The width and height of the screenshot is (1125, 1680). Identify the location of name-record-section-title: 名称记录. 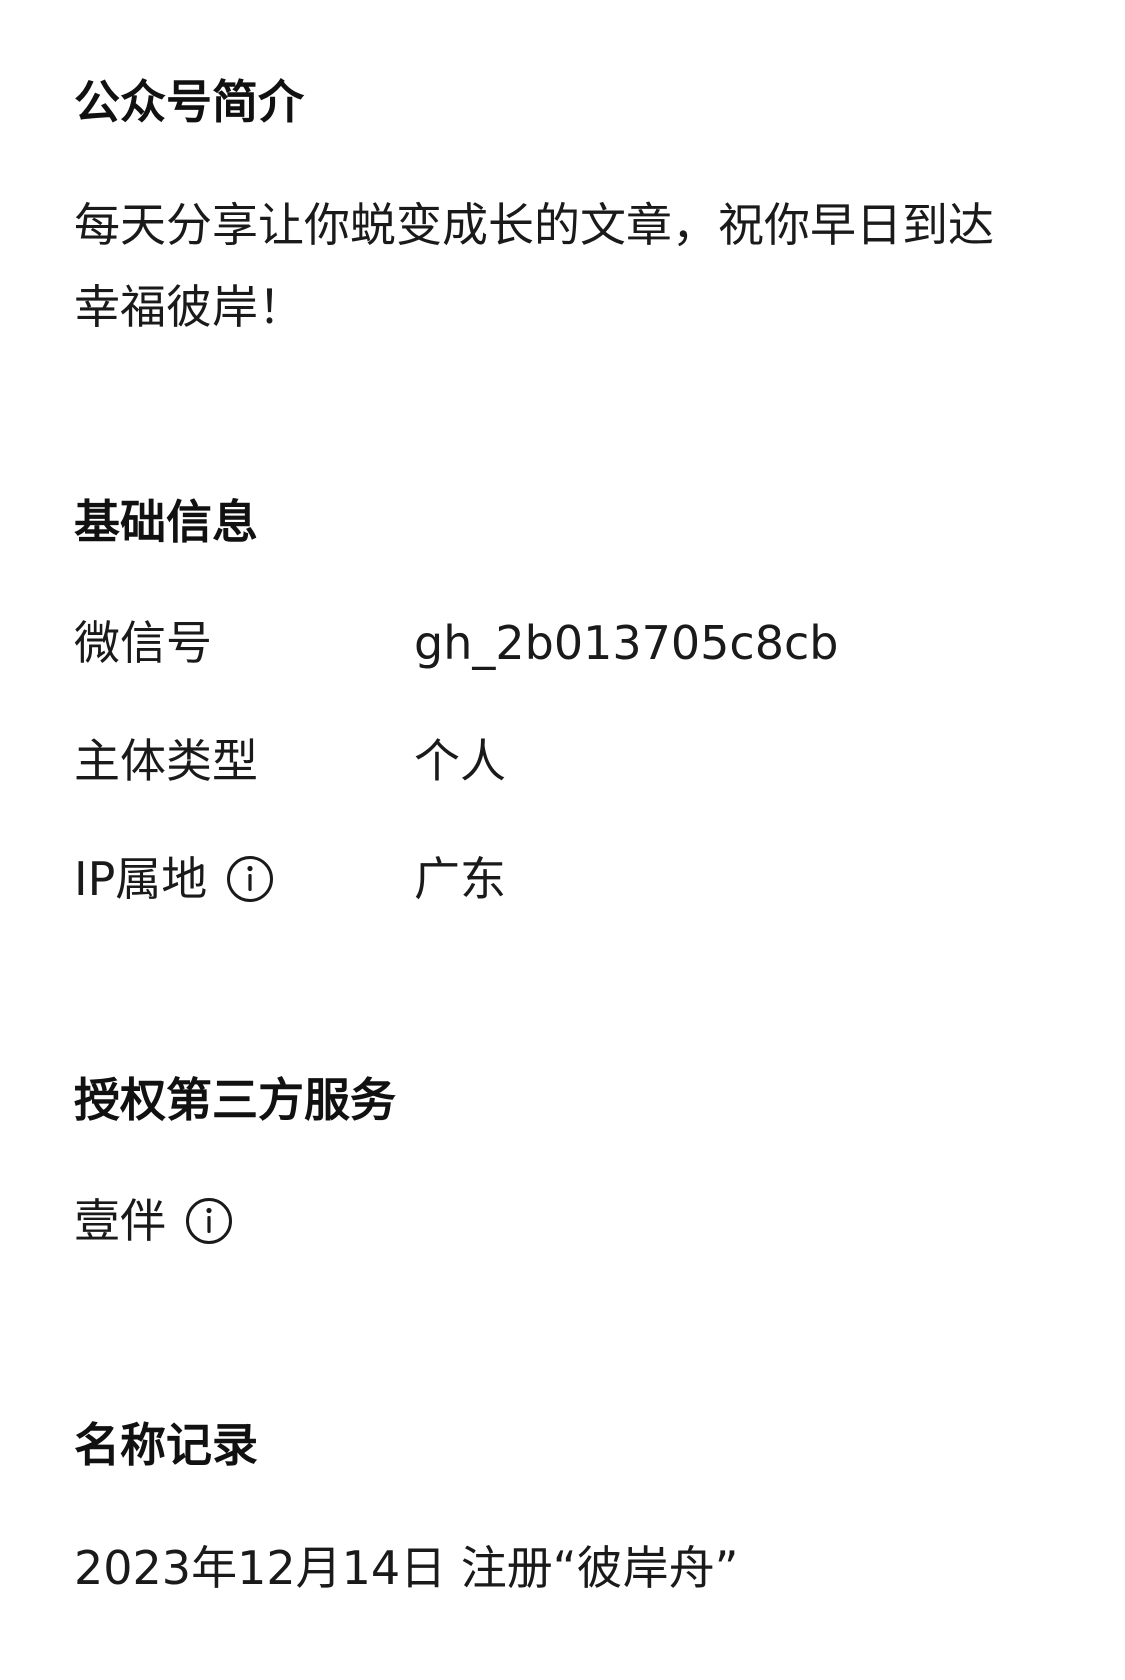
(166, 1445).